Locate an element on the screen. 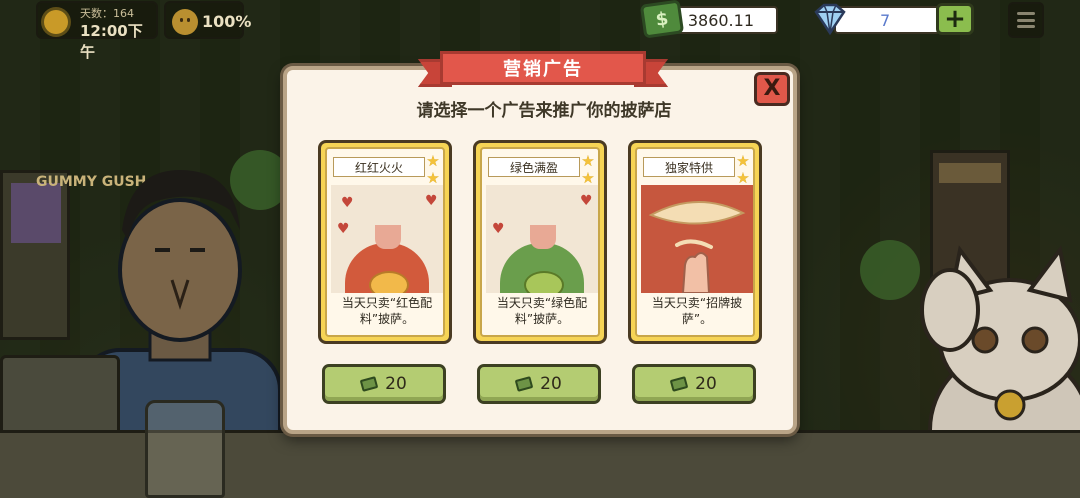  dialog-subtitle: 请选择一个广告来推广你的披萨店 is located at coordinates (544, 111).